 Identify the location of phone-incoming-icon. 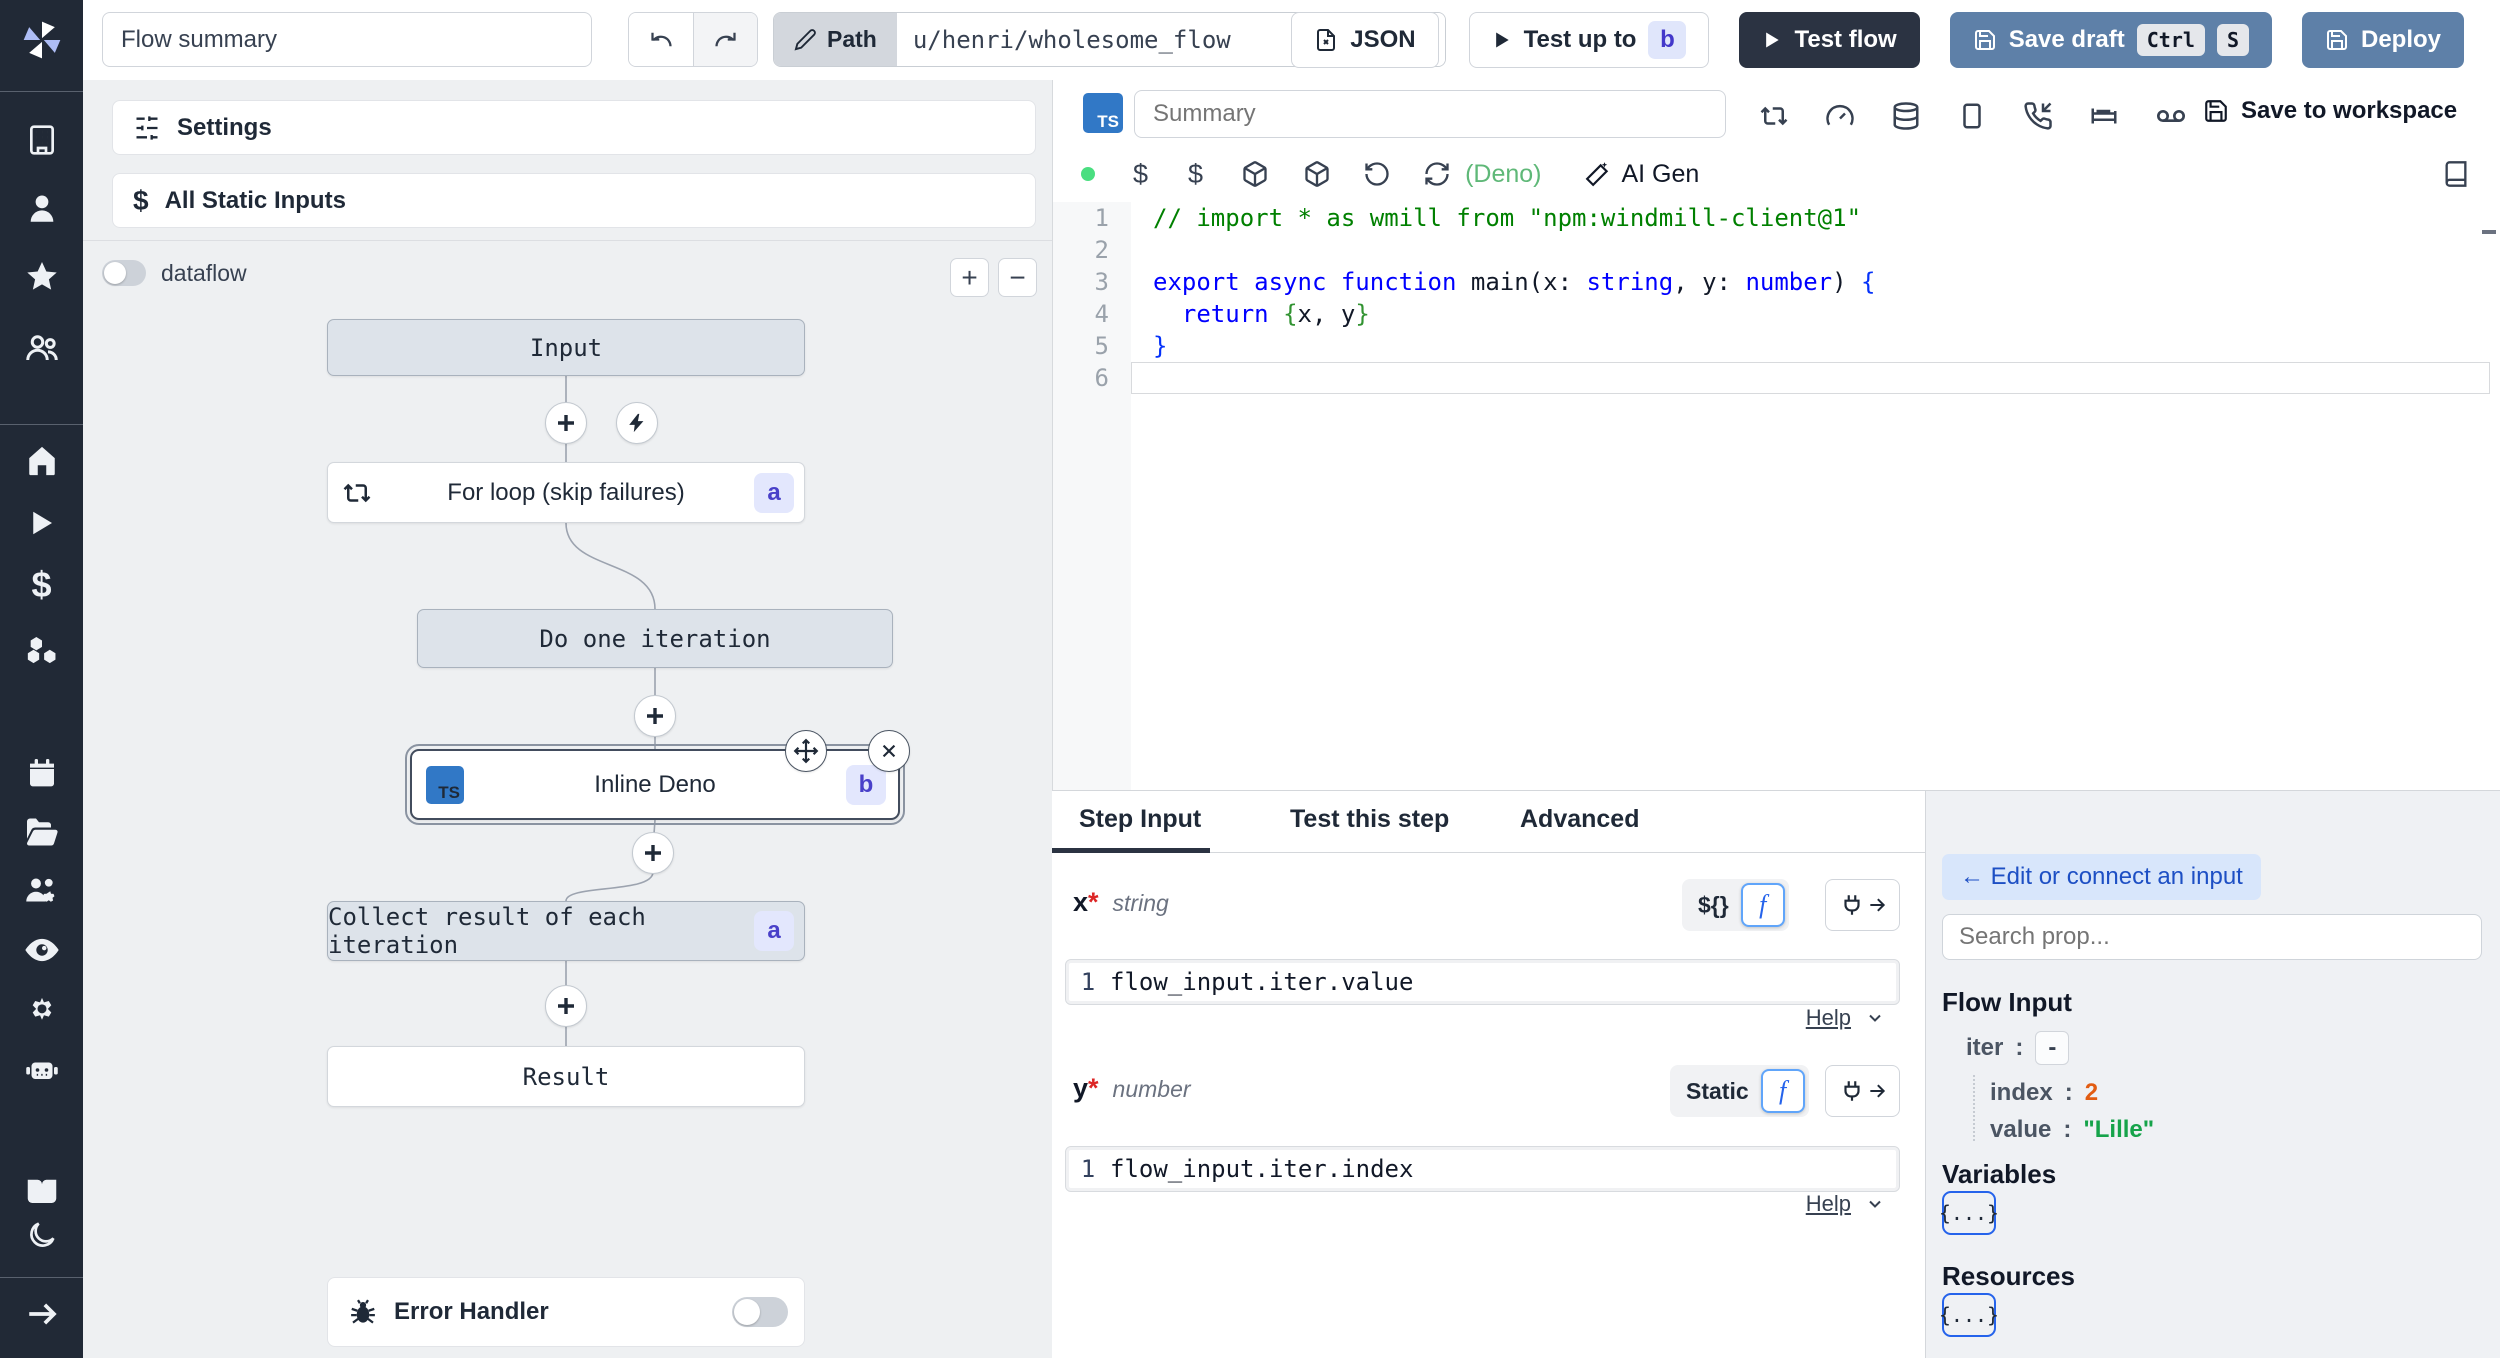
(2038, 116).